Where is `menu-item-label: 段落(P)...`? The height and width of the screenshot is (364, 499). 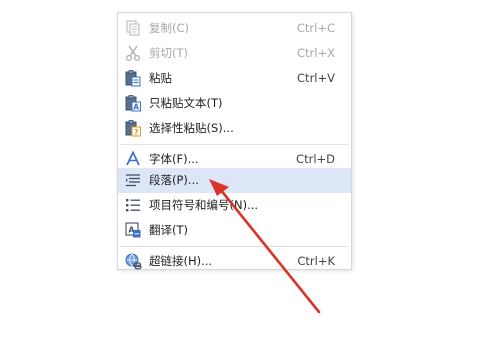 menu-item-label: 段落(P)... is located at coordinates (174, 180).